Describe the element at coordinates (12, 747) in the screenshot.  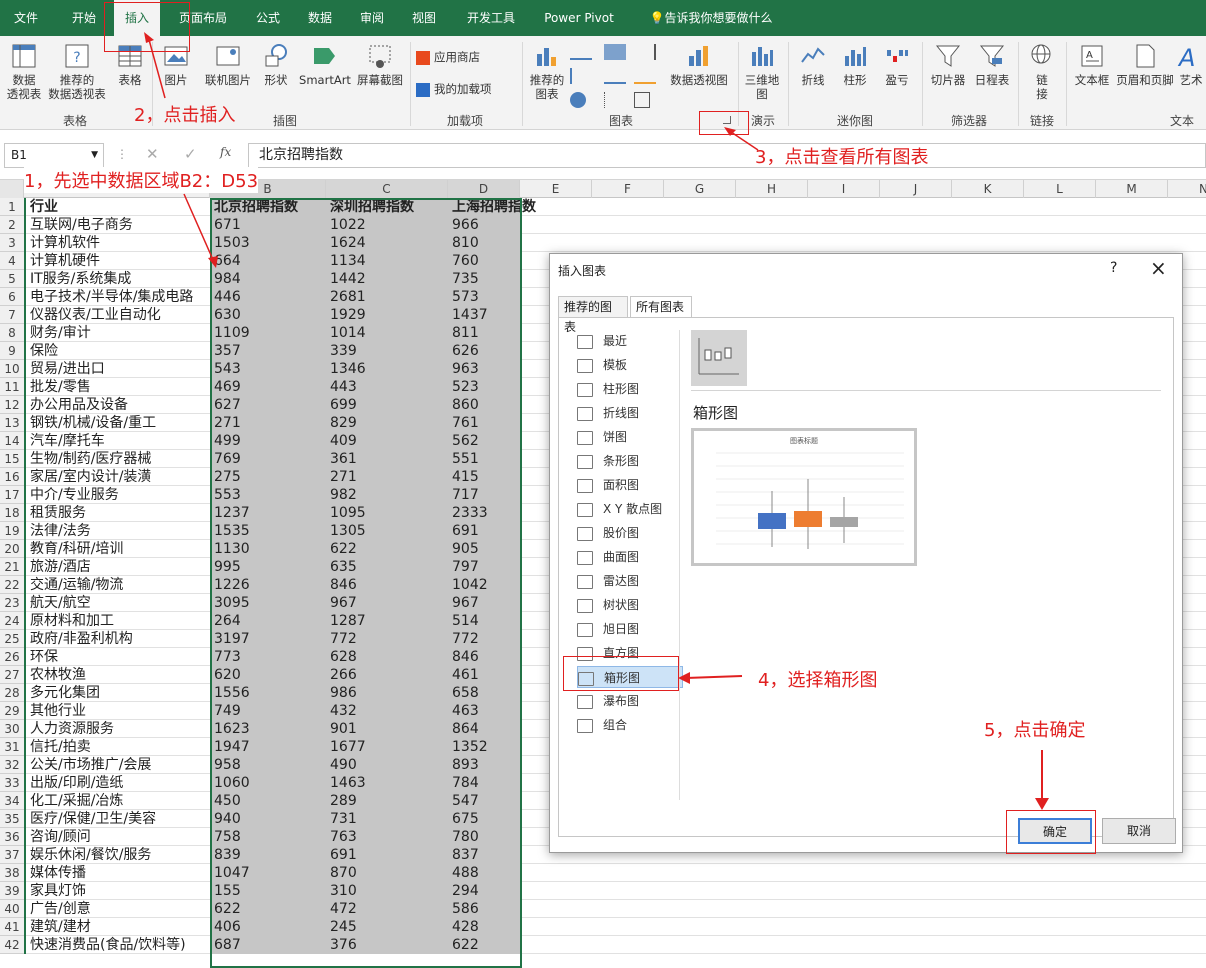
I see `row-number: 31` at that location.